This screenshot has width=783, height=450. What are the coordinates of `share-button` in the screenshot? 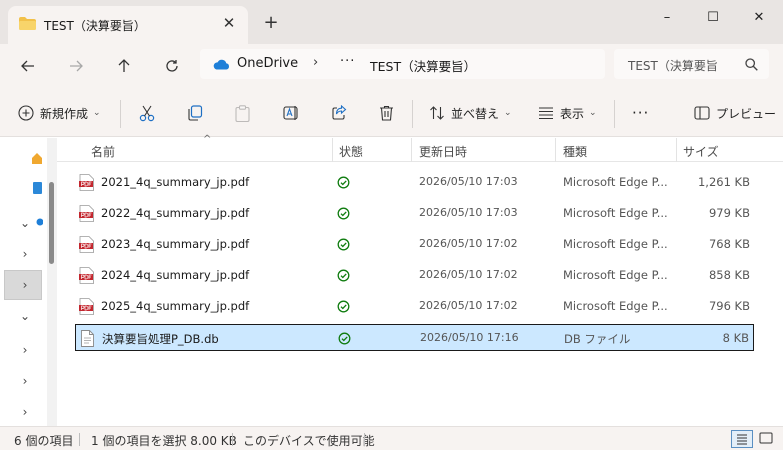 It's located at (339, 113).